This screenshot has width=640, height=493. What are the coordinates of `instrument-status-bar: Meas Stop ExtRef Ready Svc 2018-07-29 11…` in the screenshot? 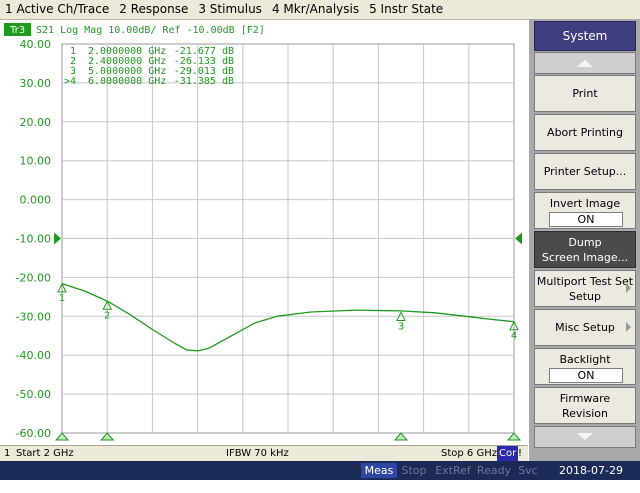 It's located at (320, 476).